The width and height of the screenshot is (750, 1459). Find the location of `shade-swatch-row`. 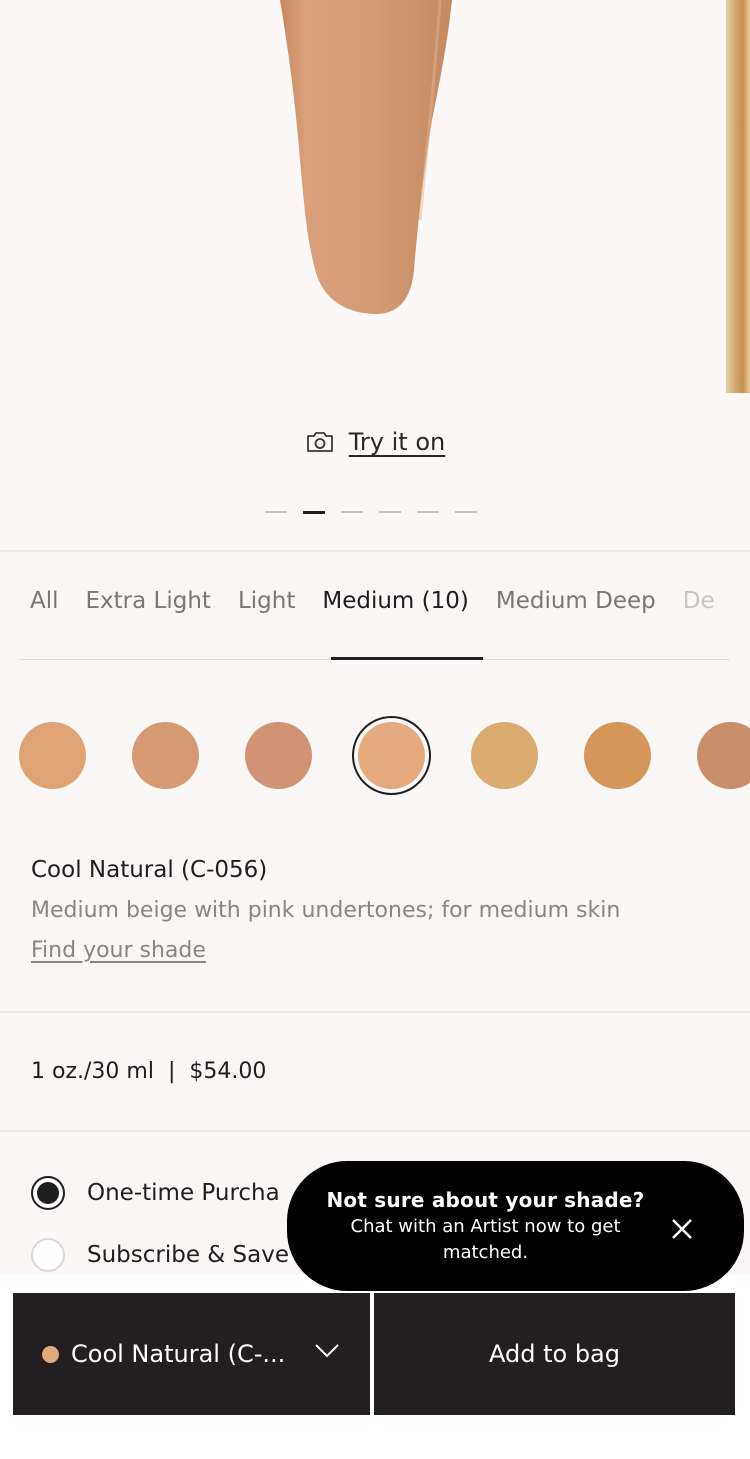

shade-swatch-row is located at coordinates (375, 757).